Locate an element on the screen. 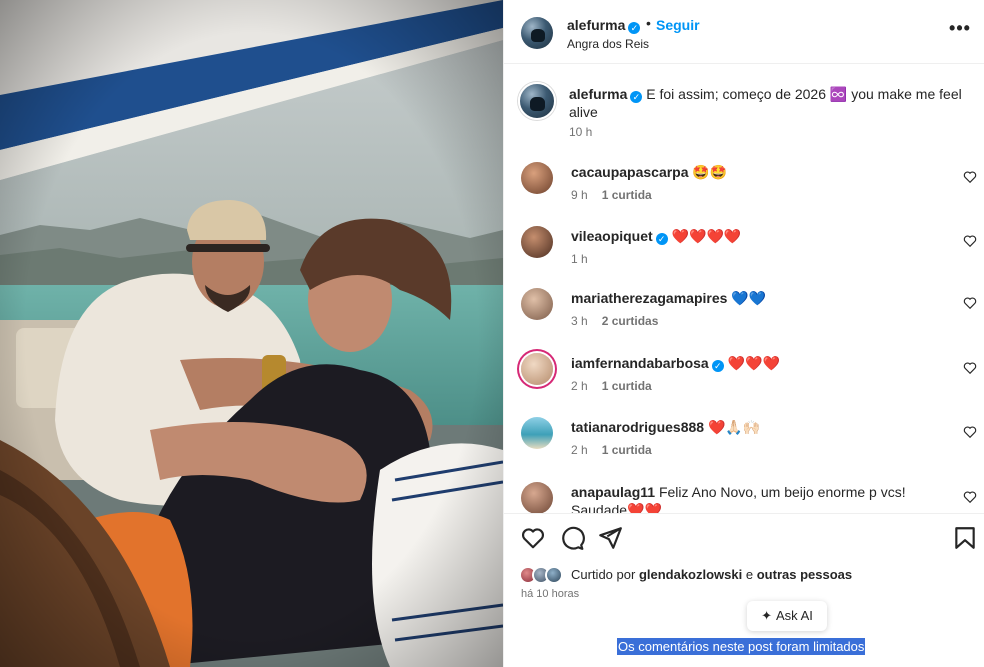 The height and width of the screenshot is (667, 984). ask-ai-button: ✦ Ask AI is located at coordinates (787, 616).